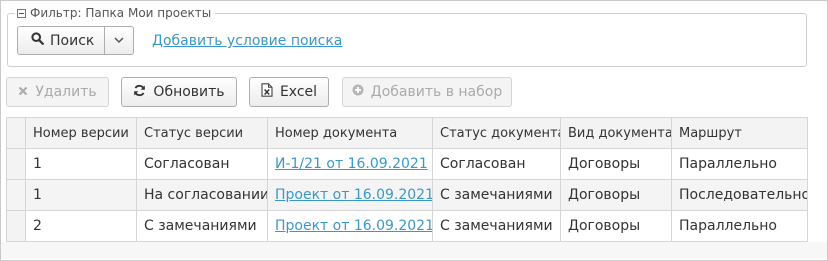  I want to click on document-link: И-1/21 от 16.09.2021, so click(351, 164).